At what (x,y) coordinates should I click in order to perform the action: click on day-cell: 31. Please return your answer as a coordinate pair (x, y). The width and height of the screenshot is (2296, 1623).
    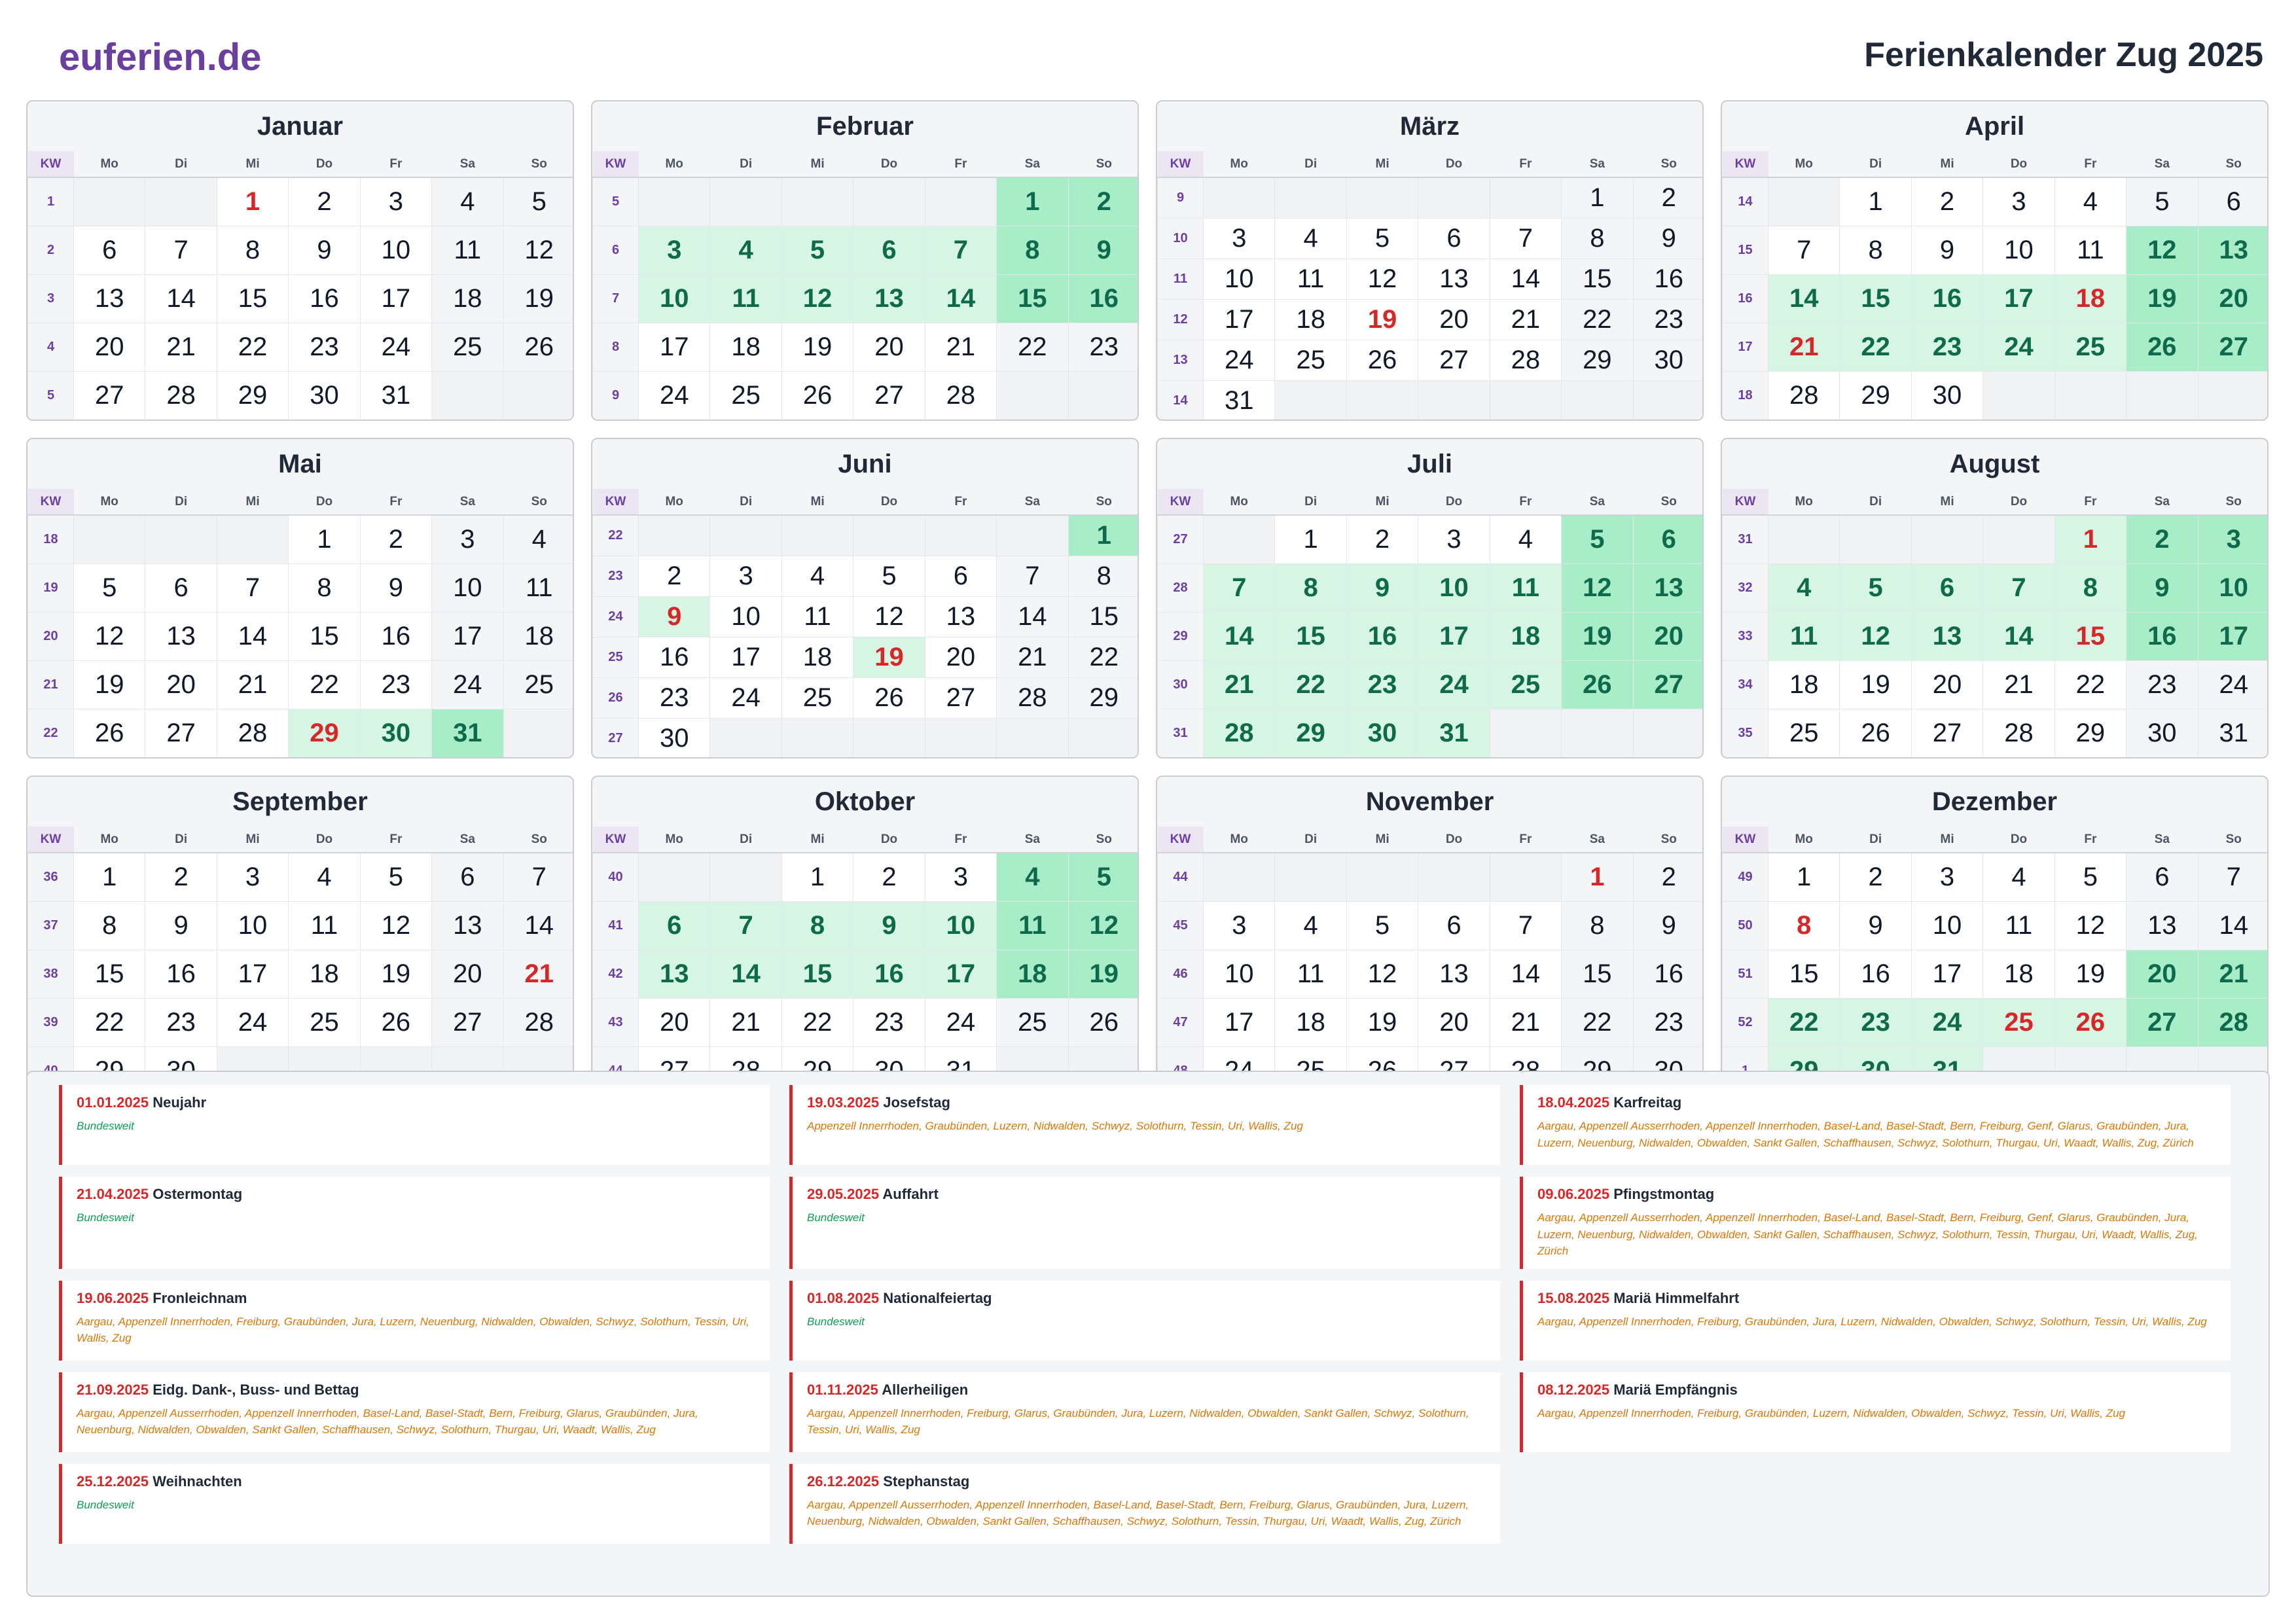
    Looking at the image, I should click on (1239, 400).